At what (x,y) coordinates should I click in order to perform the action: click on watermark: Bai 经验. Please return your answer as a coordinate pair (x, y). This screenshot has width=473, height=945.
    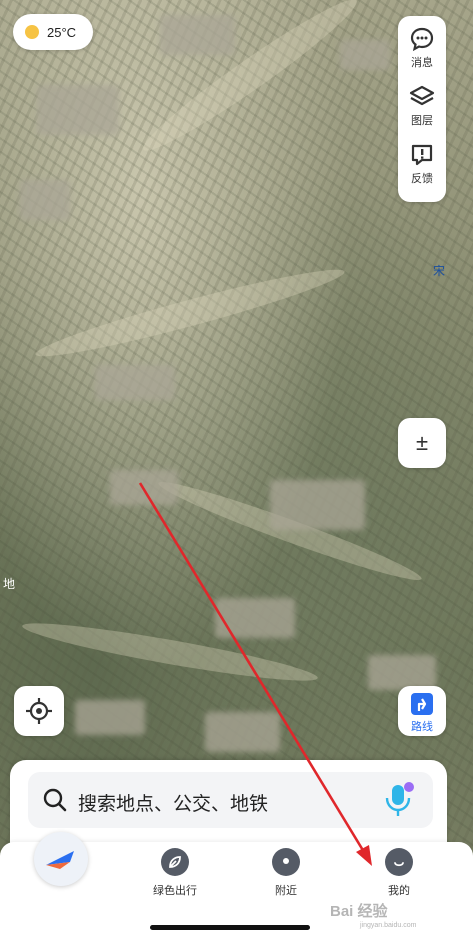
    Looking at the image, I should click on (359, 911).